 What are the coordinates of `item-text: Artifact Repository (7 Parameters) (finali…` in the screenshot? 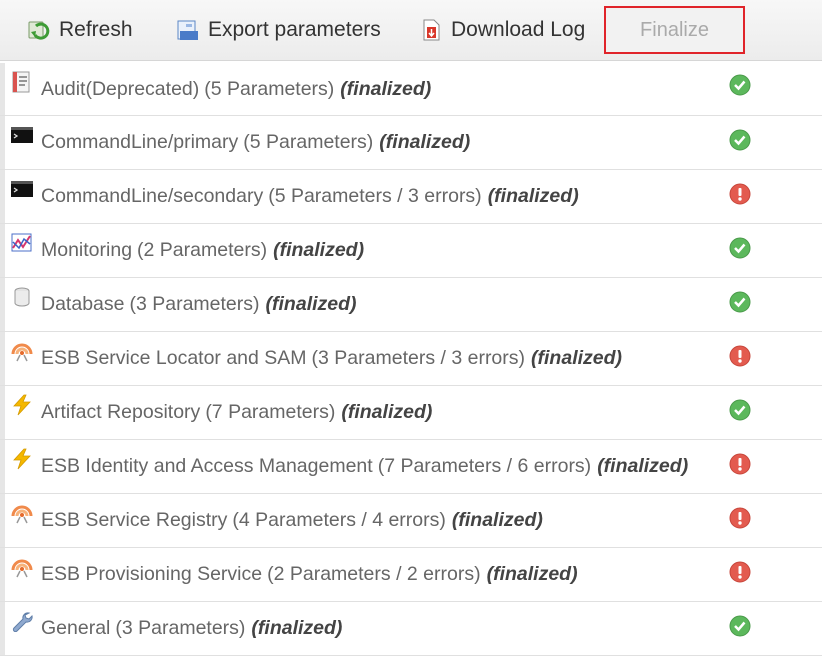 It's located at (236, 412).